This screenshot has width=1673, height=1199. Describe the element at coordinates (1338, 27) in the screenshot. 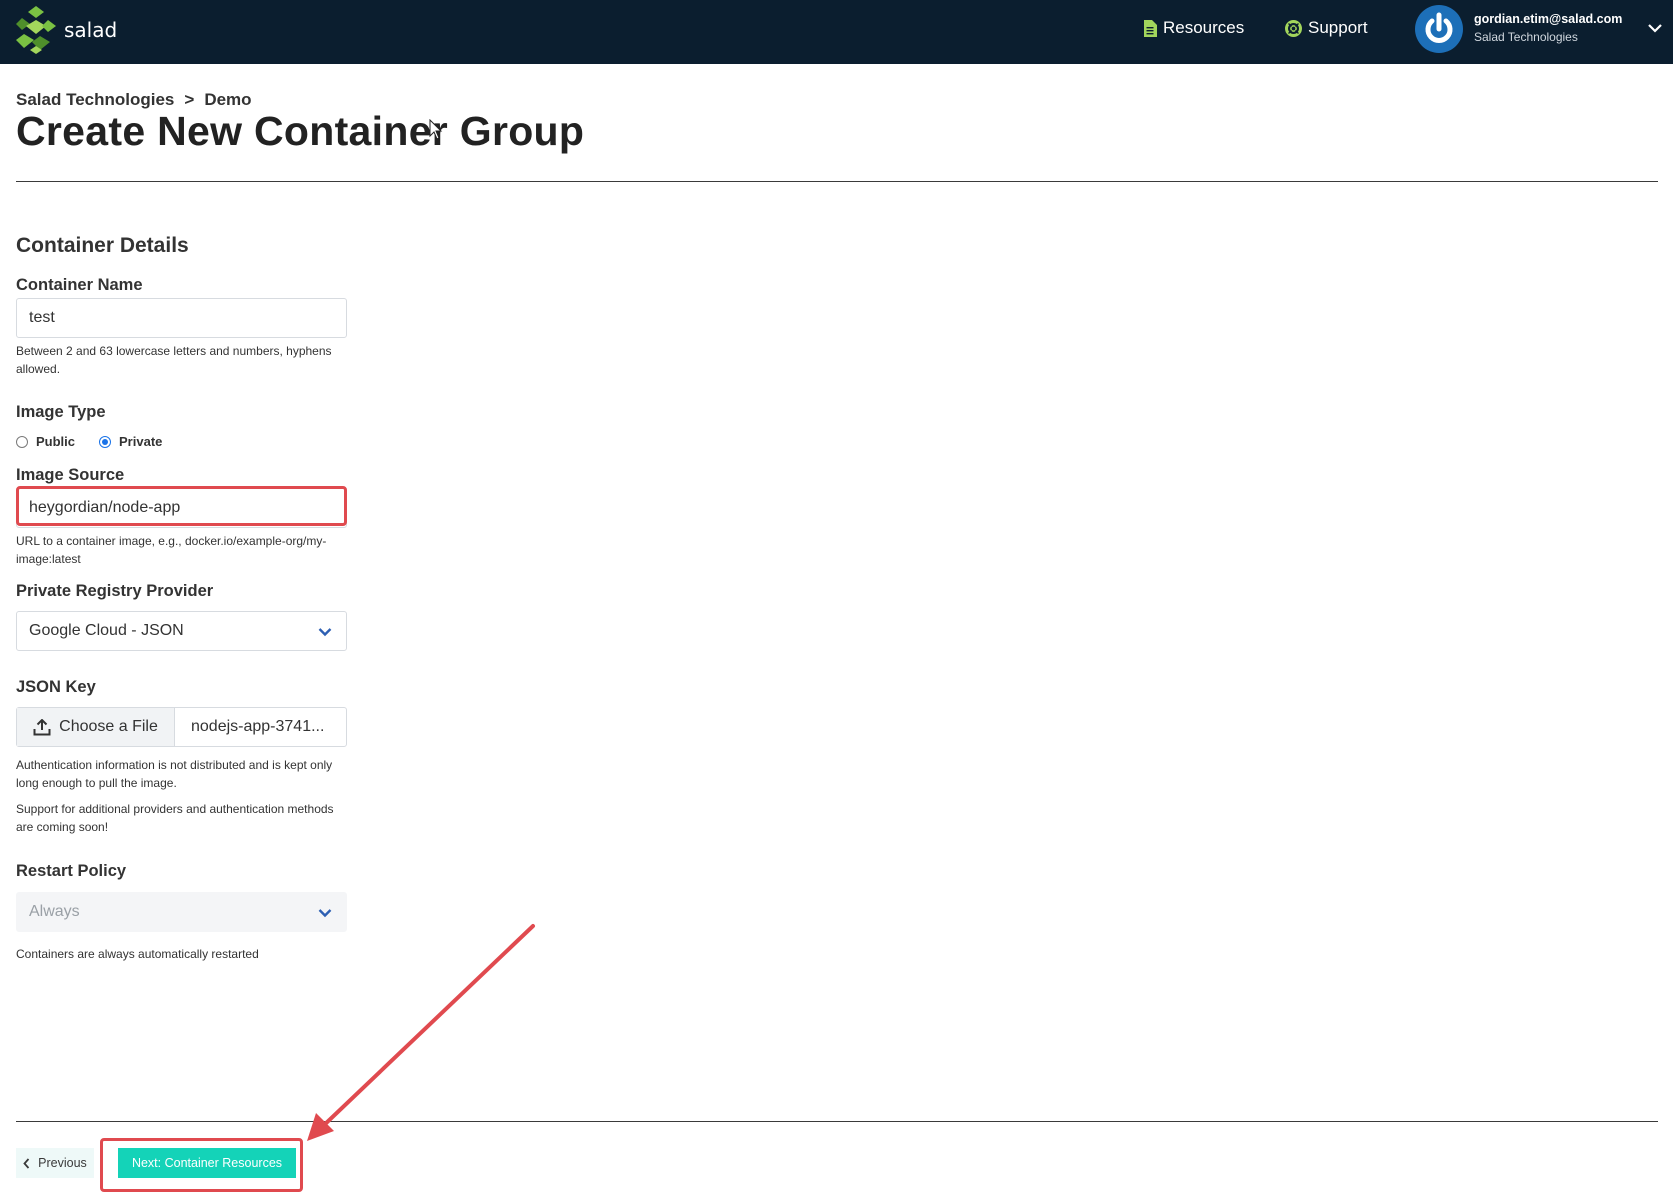

I see `nav-support-label: Support` at that location.